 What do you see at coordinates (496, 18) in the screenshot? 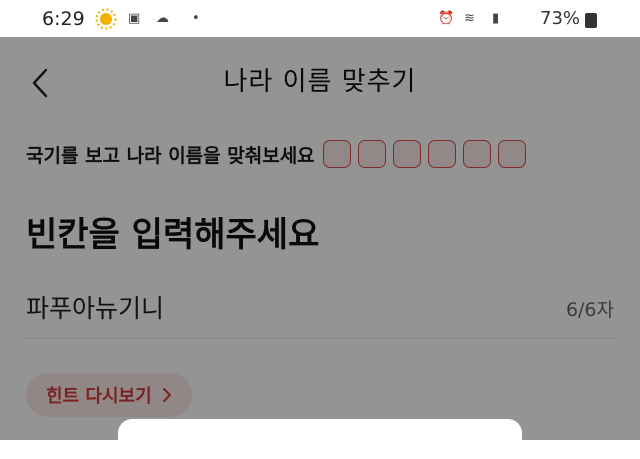
I see `signal-icon: ▮` at bounding box center [496, 18].